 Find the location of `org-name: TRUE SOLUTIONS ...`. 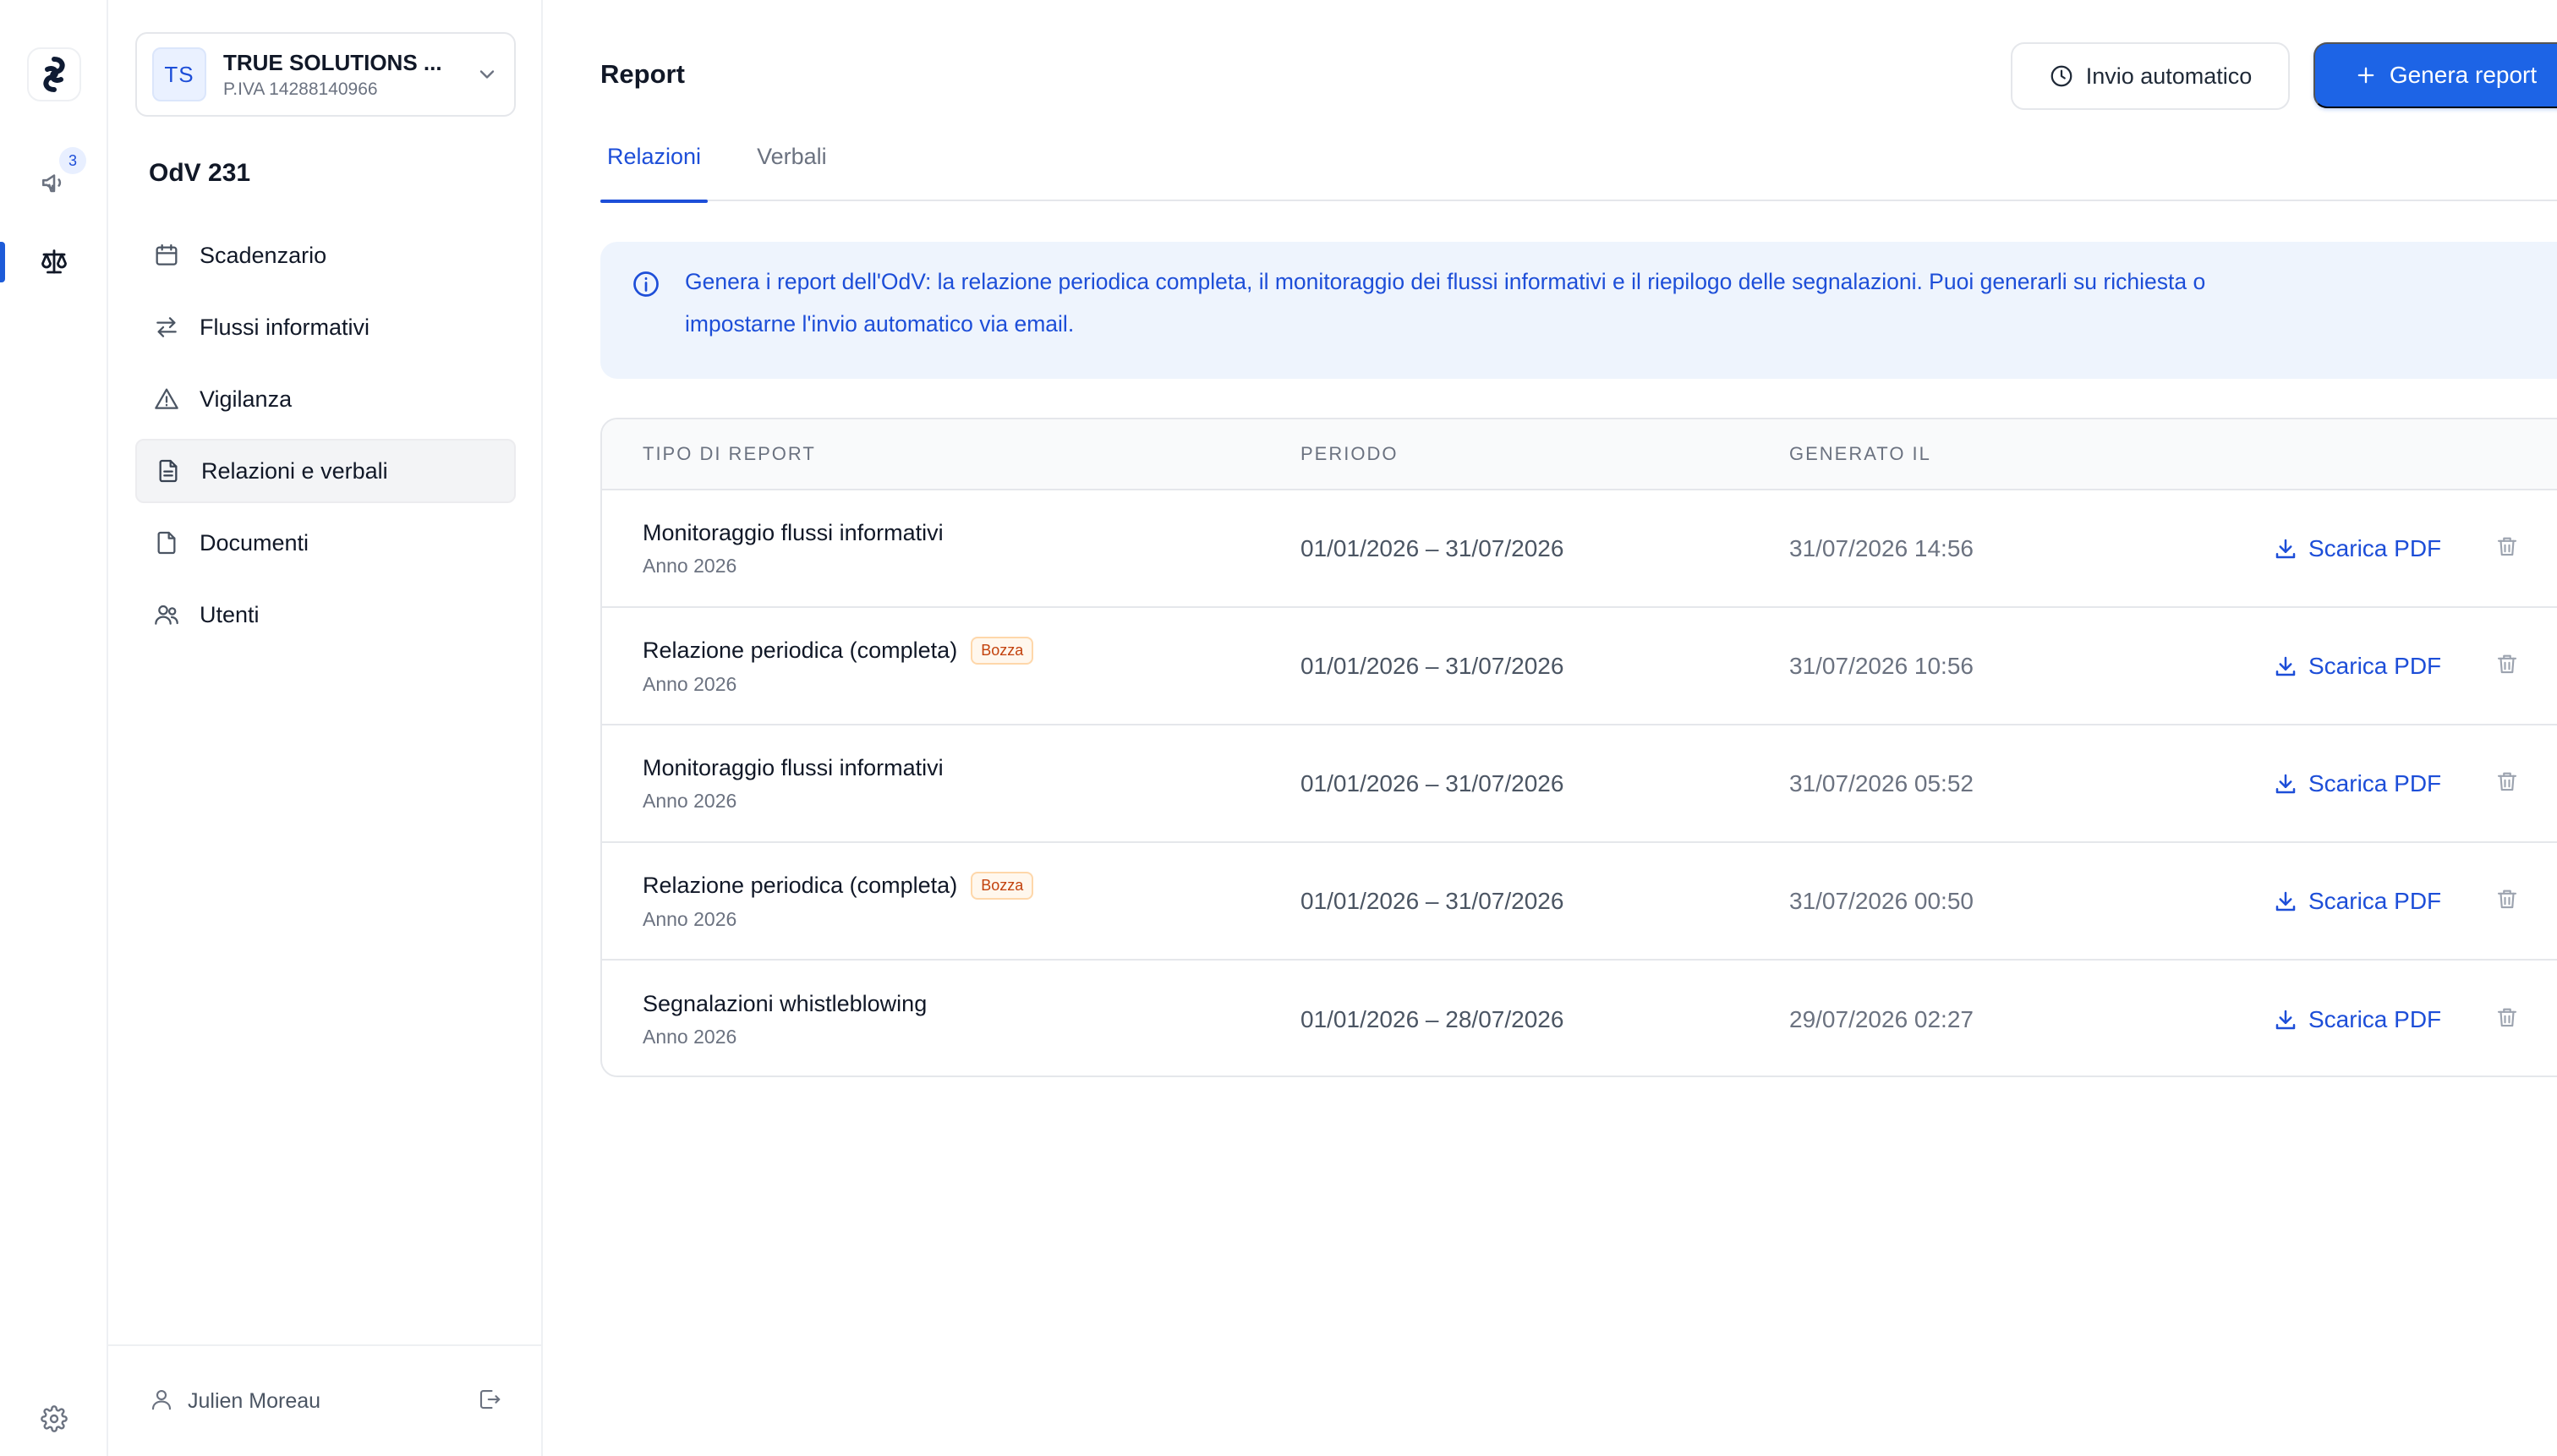

org-name: TRUE SOLUTIONS ... is located at coordinates (332, 62).